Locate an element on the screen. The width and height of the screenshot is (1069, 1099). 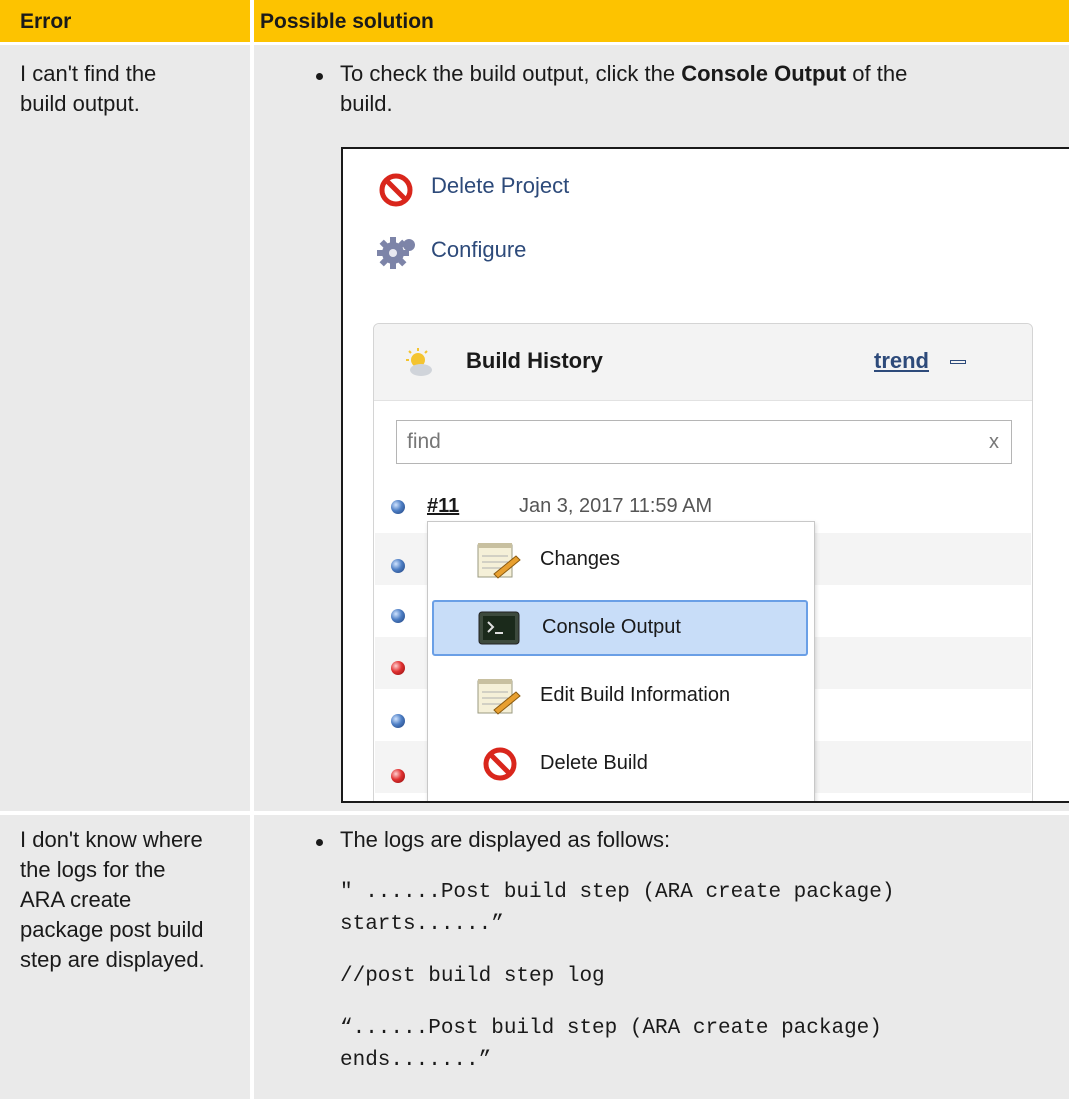
menu-item-changes: Changes is located at coordinates (620, 560).